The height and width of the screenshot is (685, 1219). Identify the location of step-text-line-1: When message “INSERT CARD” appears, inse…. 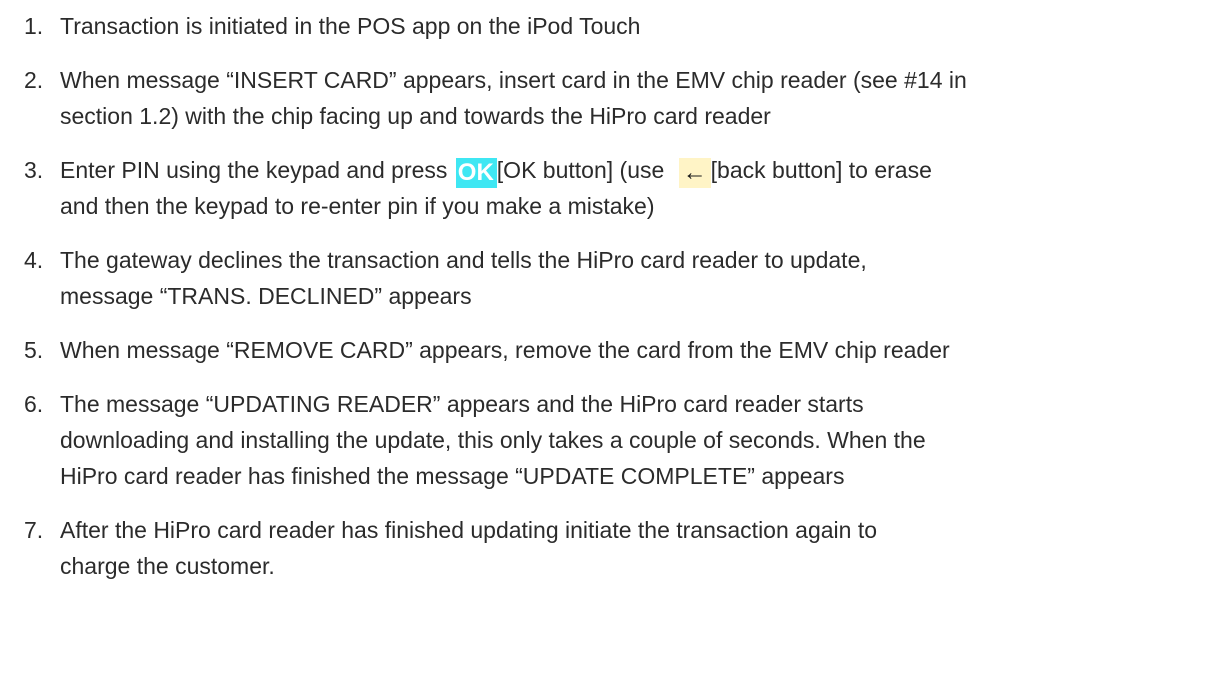
(513, 80).